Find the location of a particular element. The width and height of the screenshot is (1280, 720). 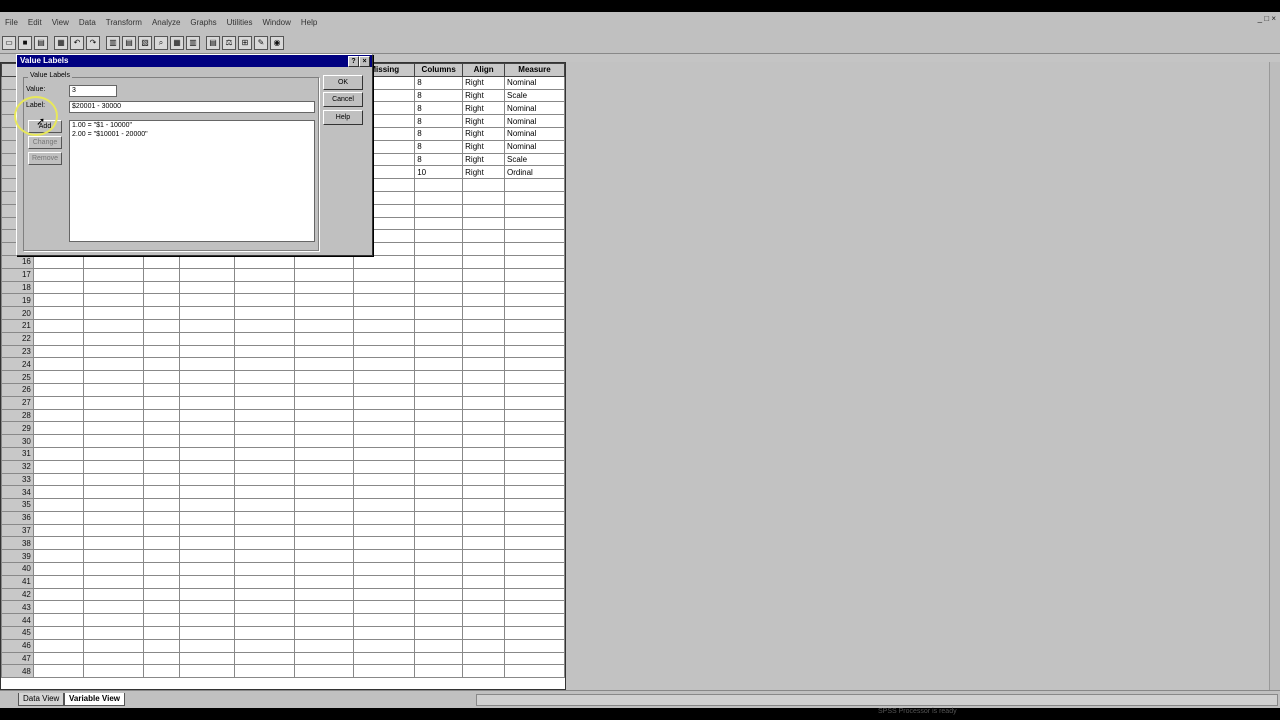

row-number: 37 is located at coordinates (17, 530).